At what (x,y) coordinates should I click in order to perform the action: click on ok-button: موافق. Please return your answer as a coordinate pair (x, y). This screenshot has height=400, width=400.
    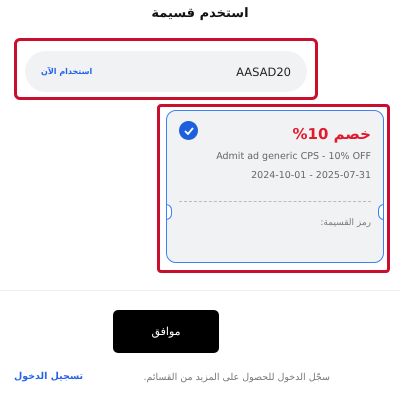
    Looking at the image, I should click on (166, 331).